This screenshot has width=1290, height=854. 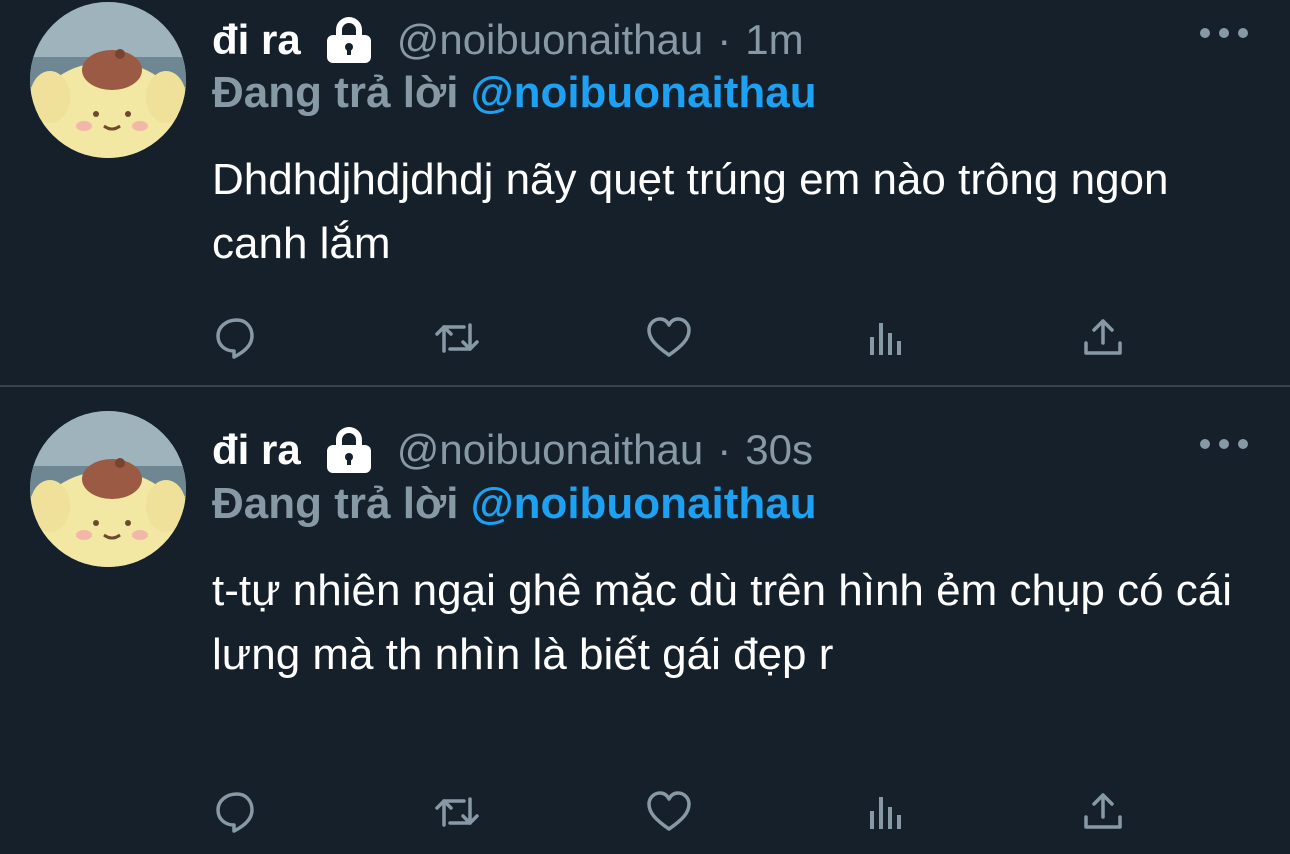 I want to click on tweet-header: đi ra @noibuonaithau · 30s, so click(x=512, y=450).